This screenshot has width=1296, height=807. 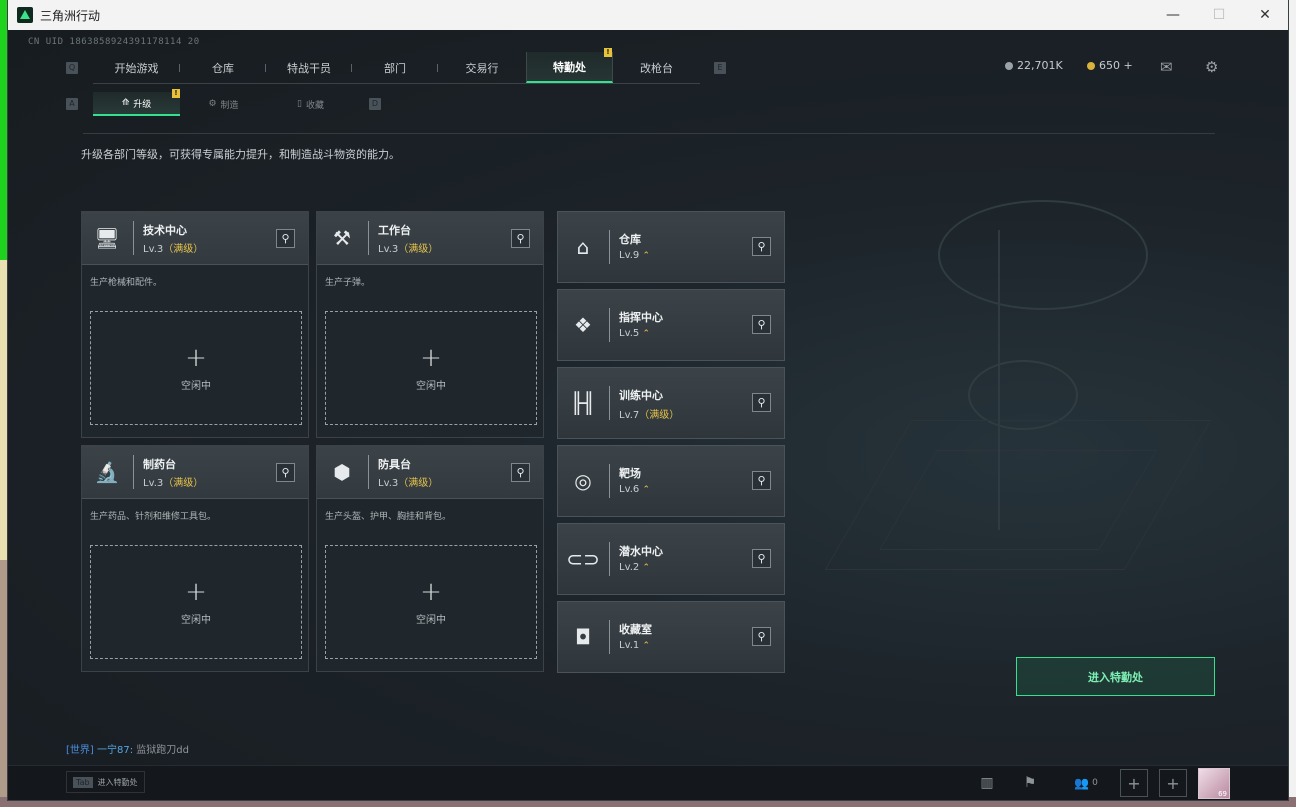 What do you see at coordinates (1134, 783) in the screenshot?
I see `add-party-slot-1: +` at bounding box center [1134, 783].